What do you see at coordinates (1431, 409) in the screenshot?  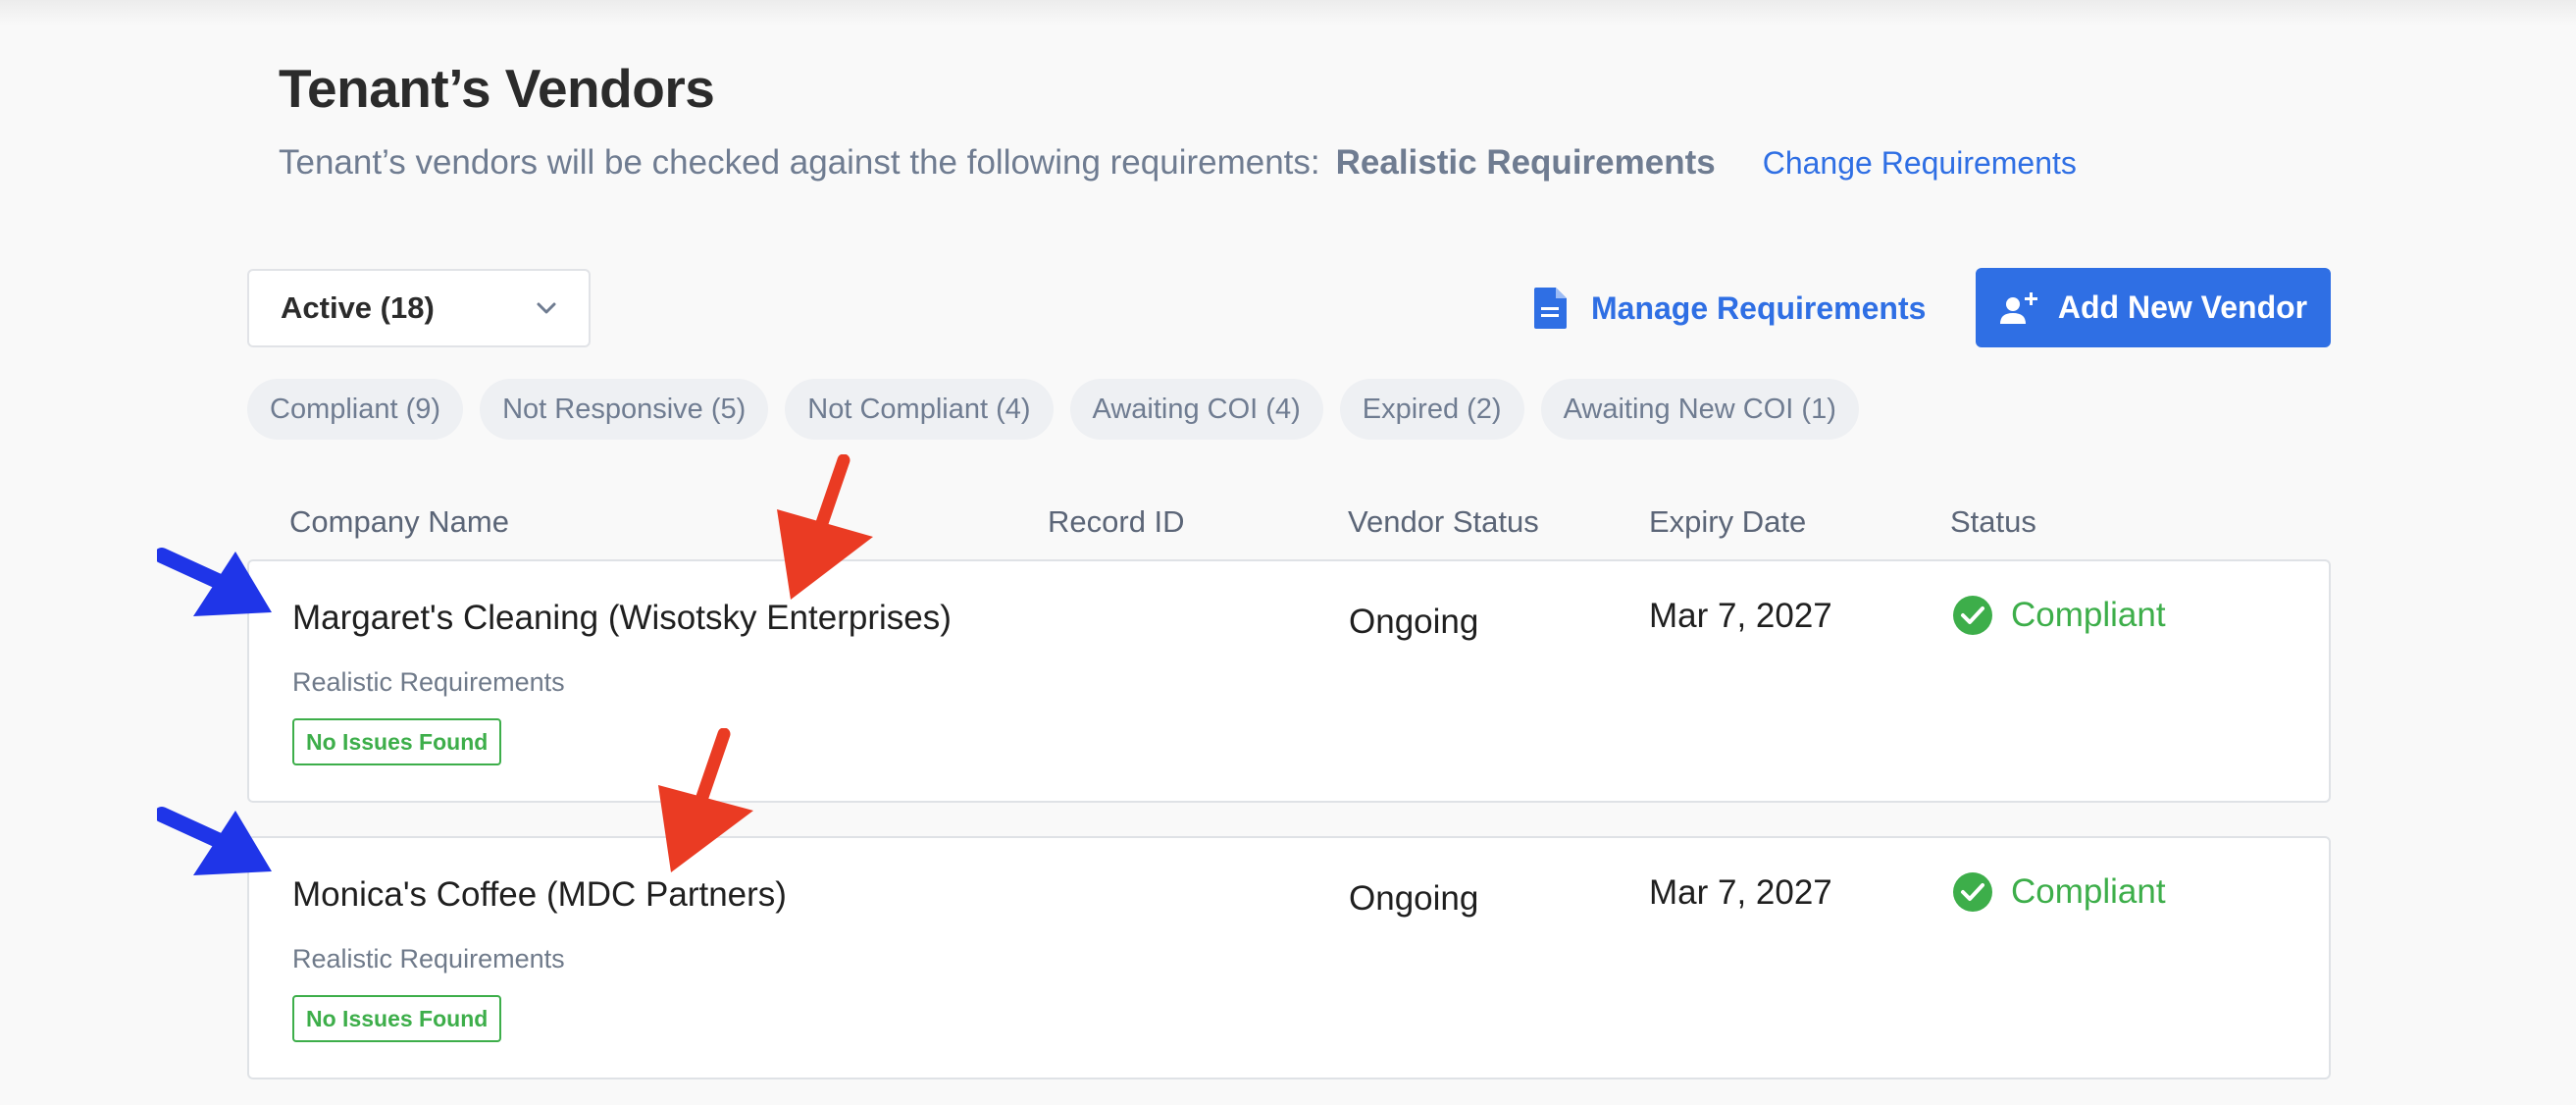 I see `filter-chip-expired: Expired (2)` at bounding box center [1431, 409].